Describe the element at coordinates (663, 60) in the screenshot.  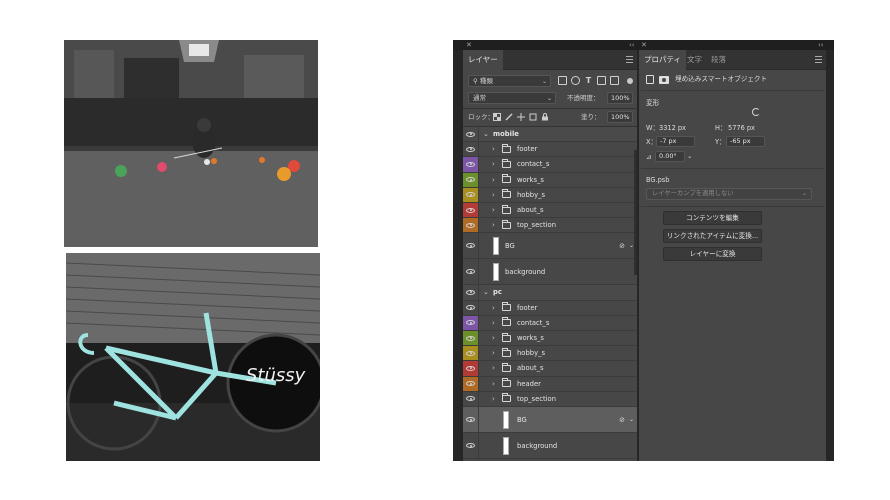
I see `tab-properties: プロパティ` at that location.